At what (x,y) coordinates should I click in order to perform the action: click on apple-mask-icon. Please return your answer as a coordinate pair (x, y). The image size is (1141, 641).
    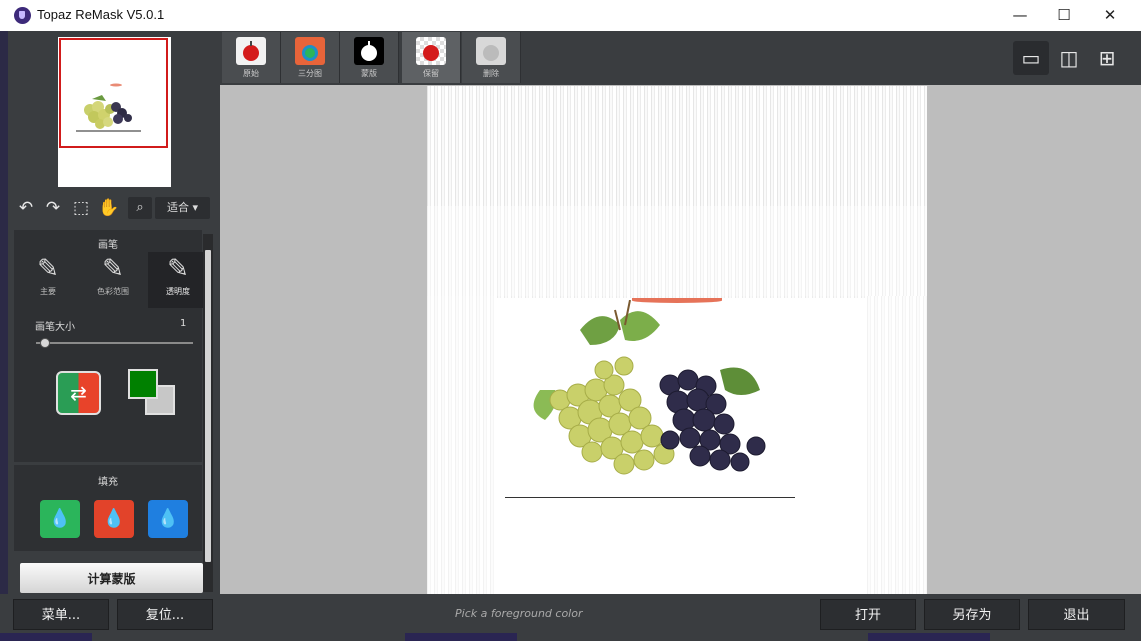
    Looking at the image, I should click on (369, 51).